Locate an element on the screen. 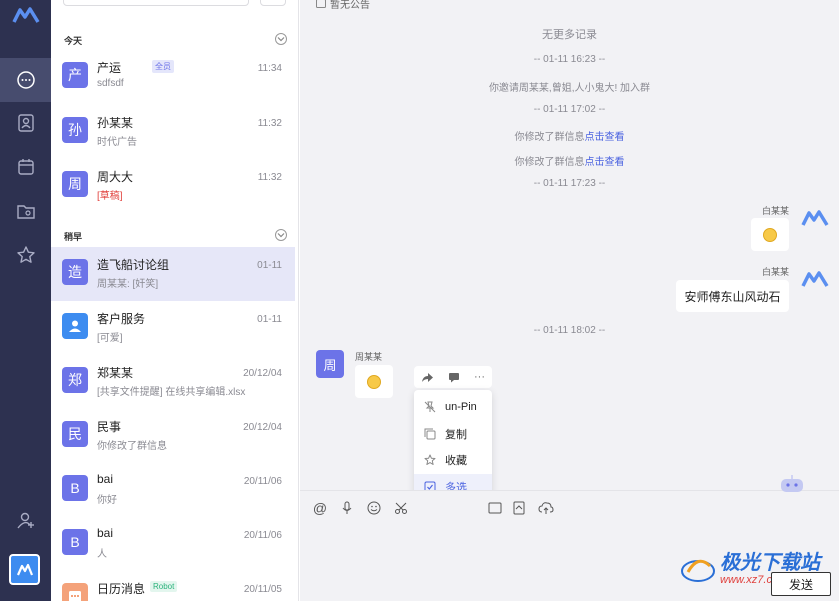 The height and width of the screenshot is (601, 839). forward-icon is located at coordinates (427, 377).